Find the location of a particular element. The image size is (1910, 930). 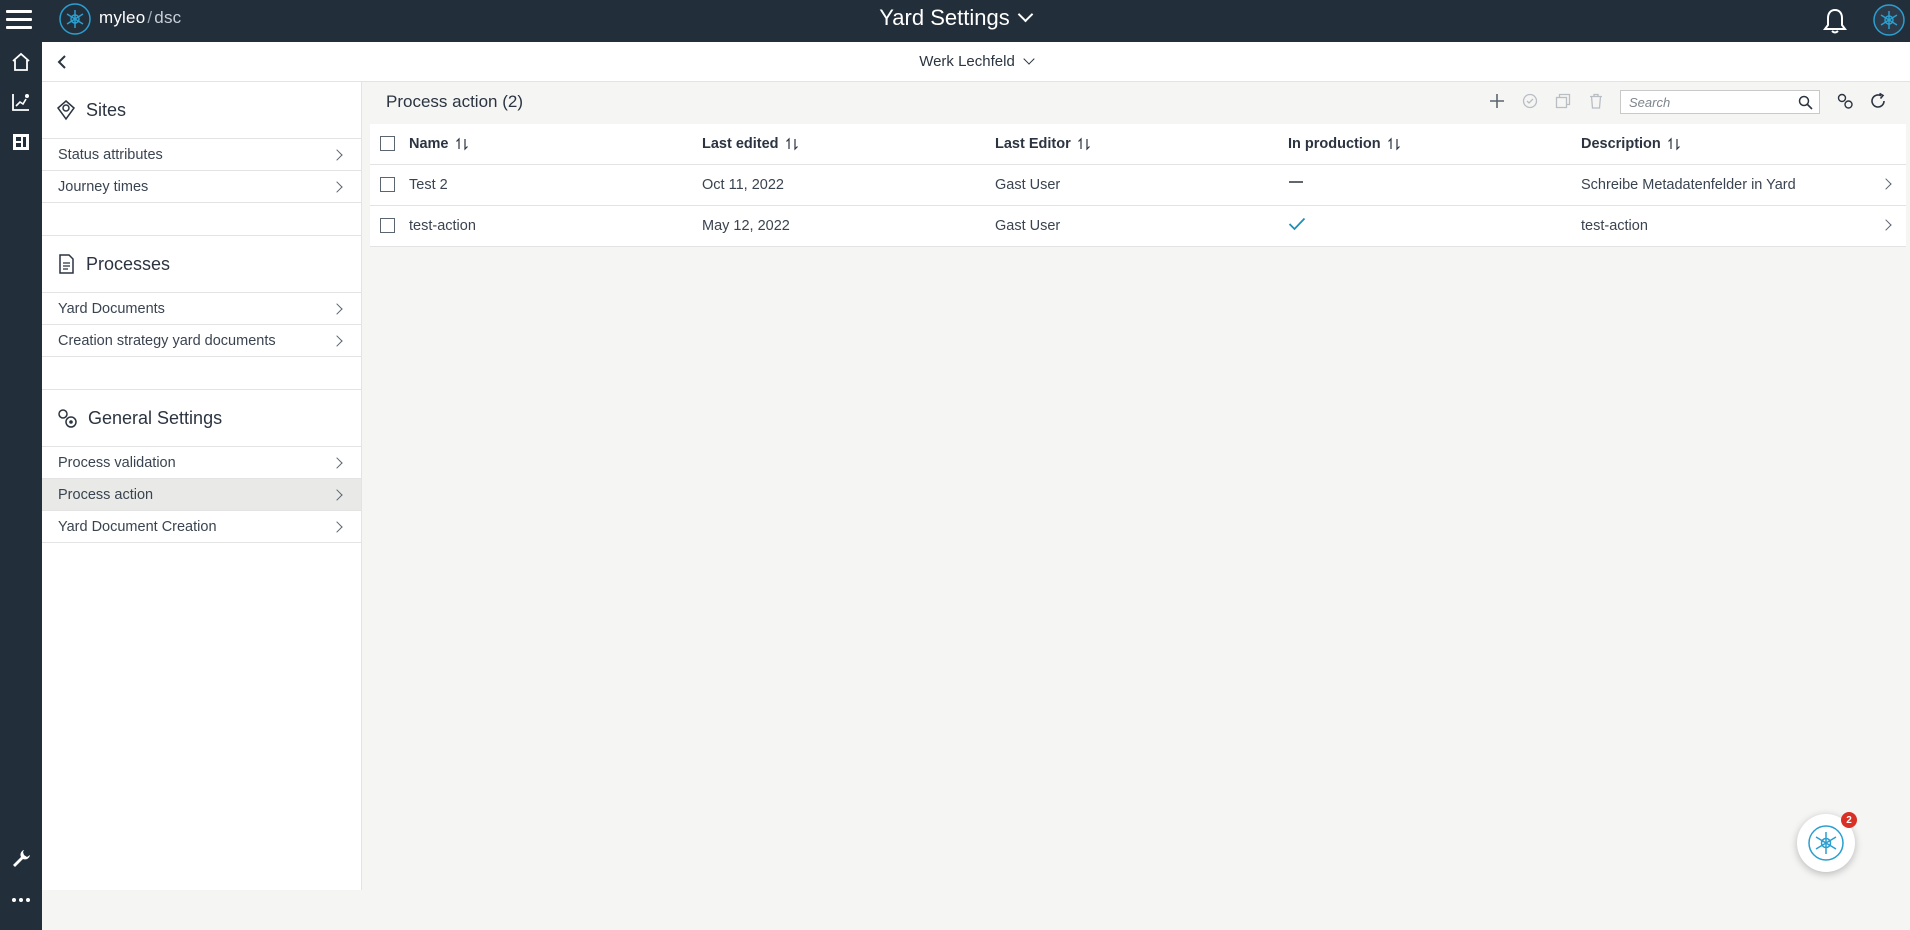

sub-header: Werk Lechfeld is located at coordinates (976, 62).